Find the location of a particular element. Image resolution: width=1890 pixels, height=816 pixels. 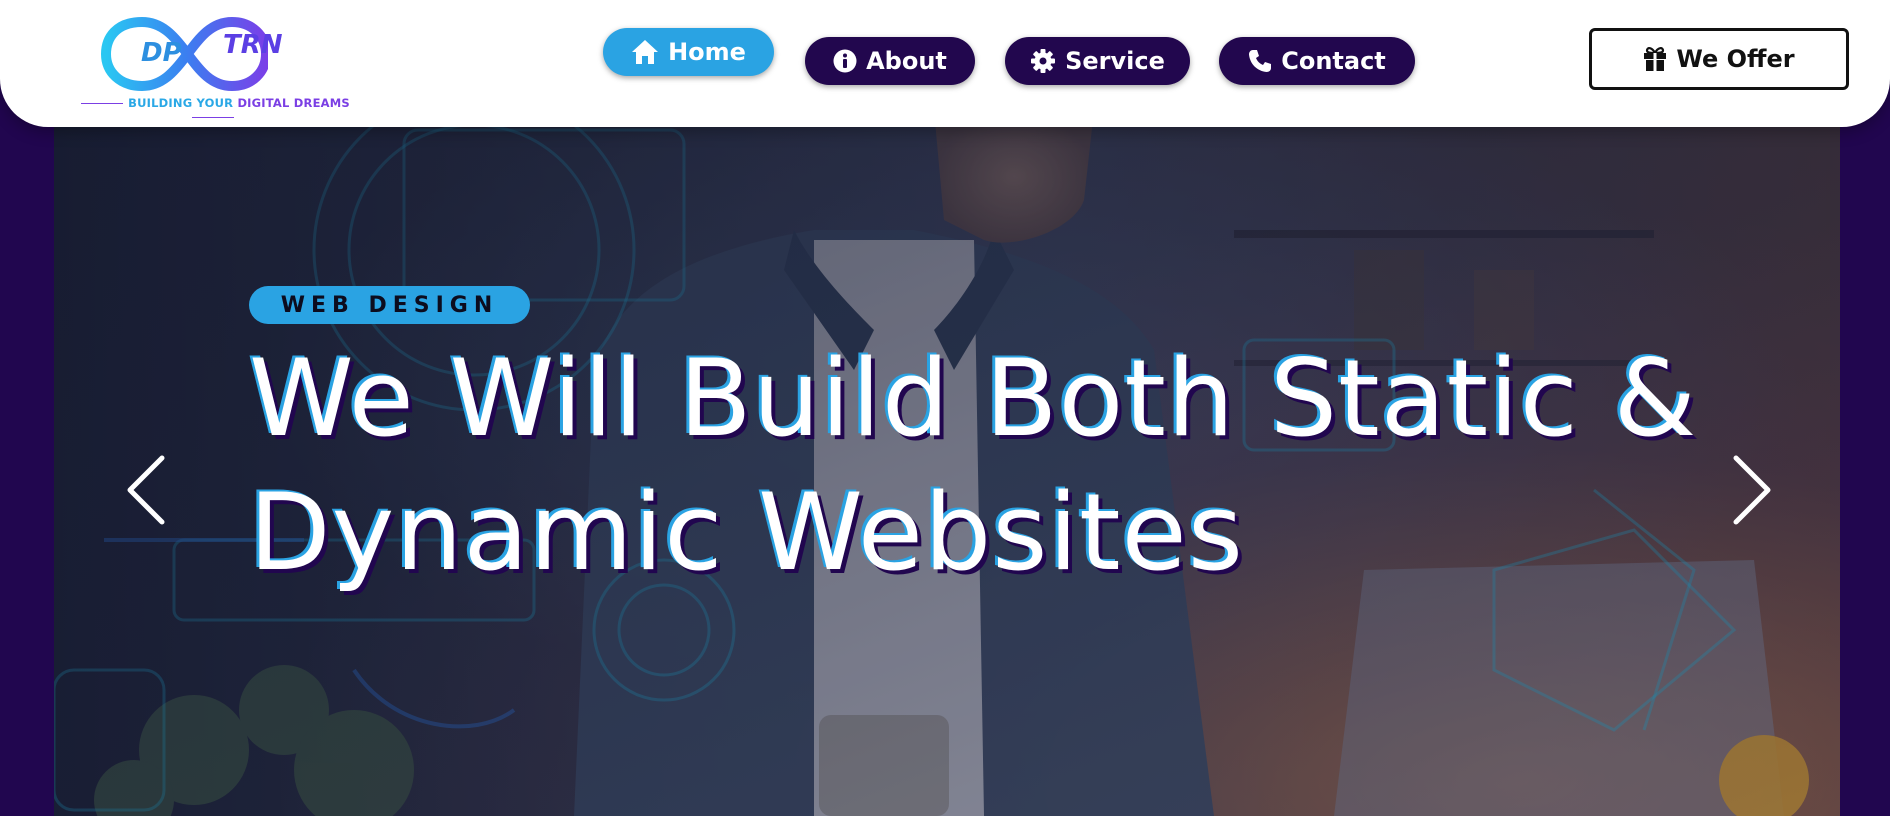

tagline-part-1: BUILDING YOUR is located at coordinates (183, 103).